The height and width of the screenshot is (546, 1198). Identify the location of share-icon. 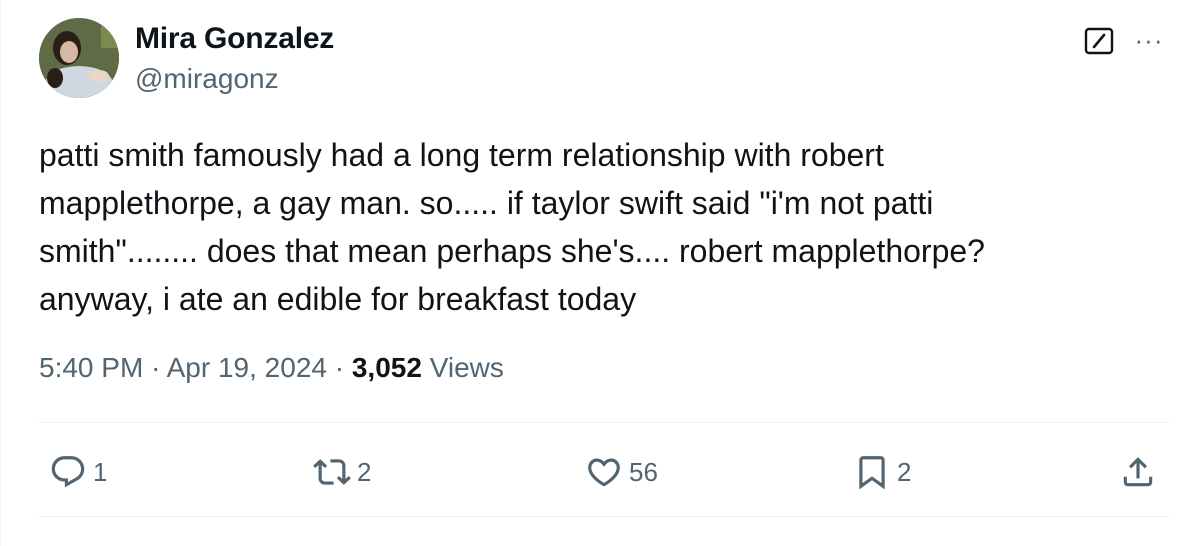
(1138, 472).